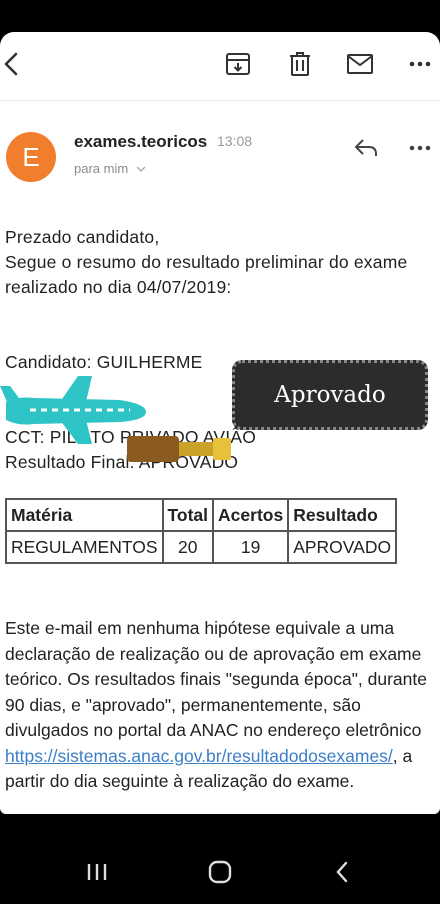 This screenshot has height=904, width=440. What do you see at coordinates (179, 451) in the screenshot?
I see `bottle-sticker-icon` at bounding box center [179, 451].